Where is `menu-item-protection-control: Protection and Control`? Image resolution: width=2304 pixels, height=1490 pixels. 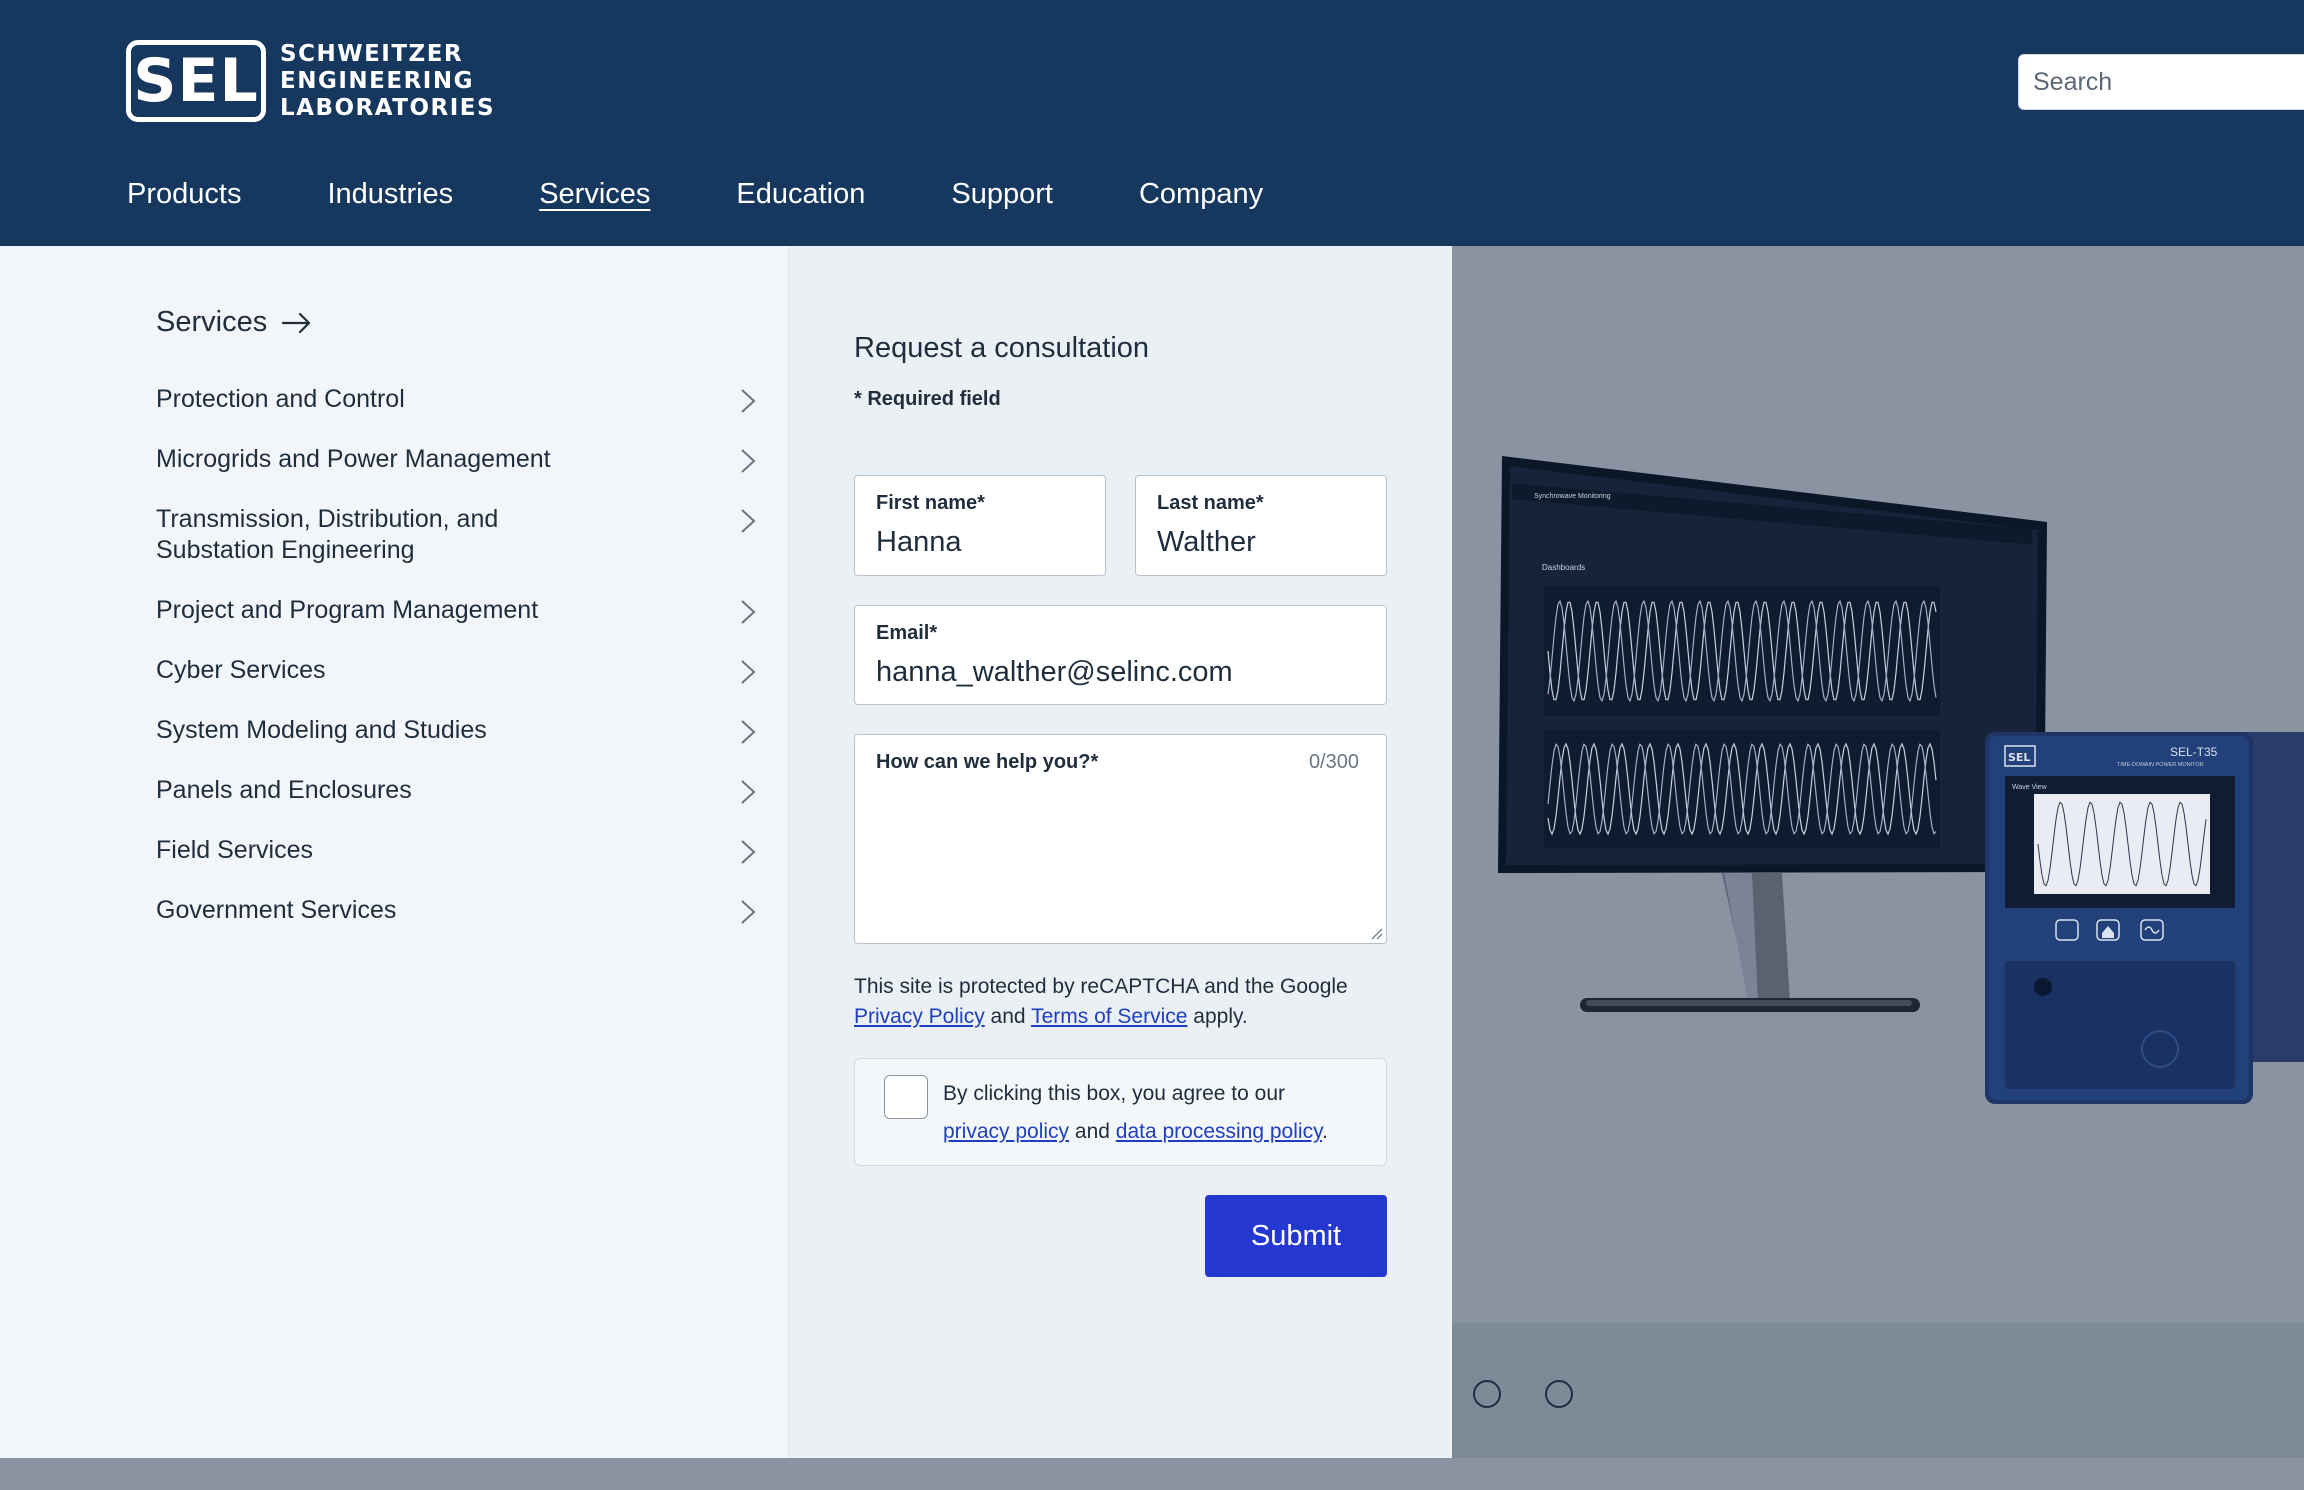 menu-item-protection-control: Protection and Control is located at coordinates (456, 399).